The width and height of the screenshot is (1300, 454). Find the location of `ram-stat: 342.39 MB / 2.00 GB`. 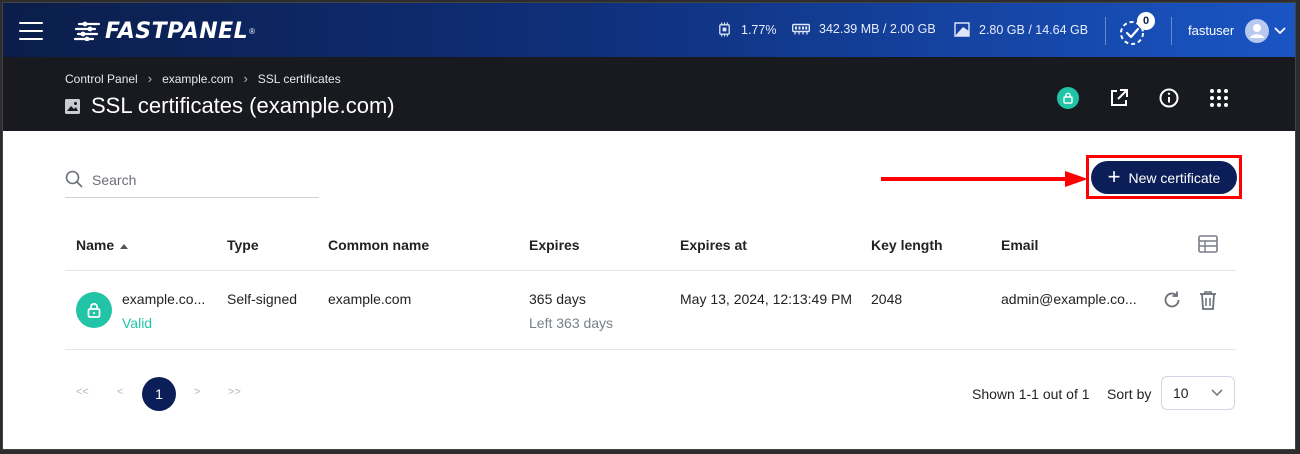

ram-stat: 342.39 MB / 2.00 GB is located at coordinates (864, 29).